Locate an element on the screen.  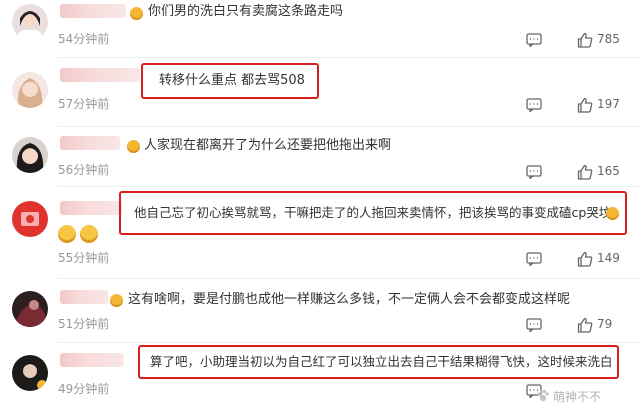
comment-time: 49分钟前 is located at coordinates (84, 389).